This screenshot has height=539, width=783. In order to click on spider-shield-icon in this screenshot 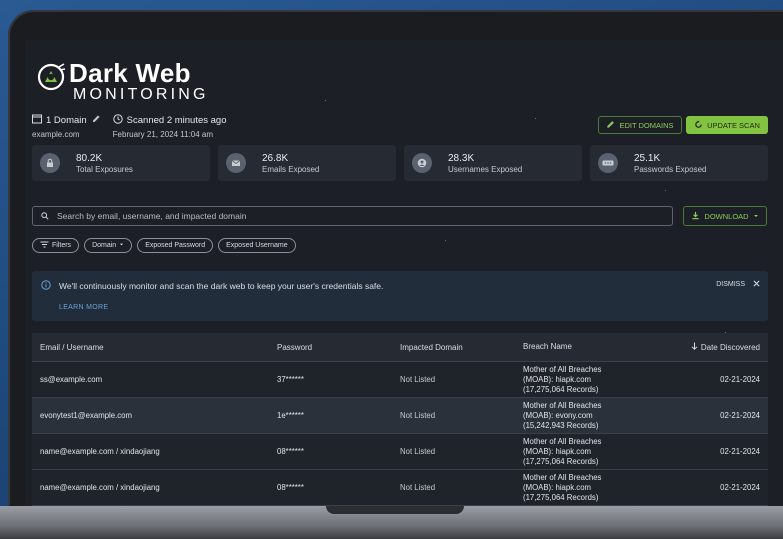, I will do `click(51, 76)`.